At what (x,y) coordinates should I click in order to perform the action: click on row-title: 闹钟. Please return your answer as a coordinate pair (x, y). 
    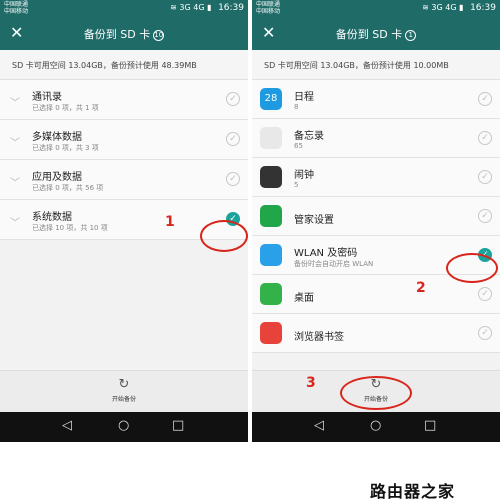
    Looking at the image, I should click on (304, 175).